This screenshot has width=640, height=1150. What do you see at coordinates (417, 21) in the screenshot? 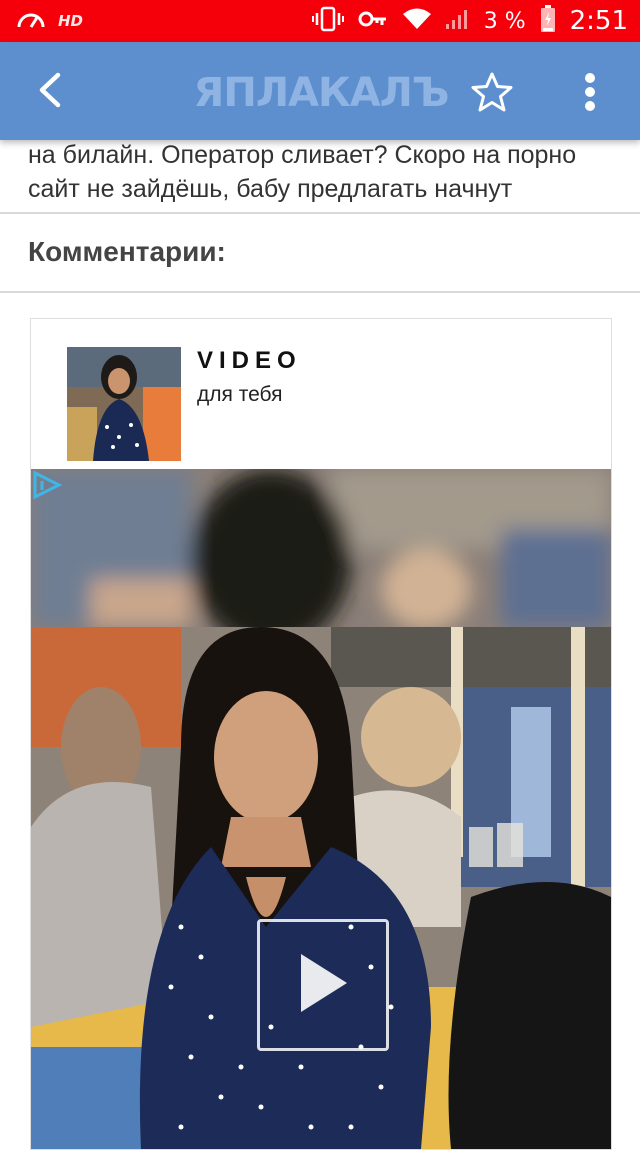
I see `wifi-icon` at bounding box center [417, 21].